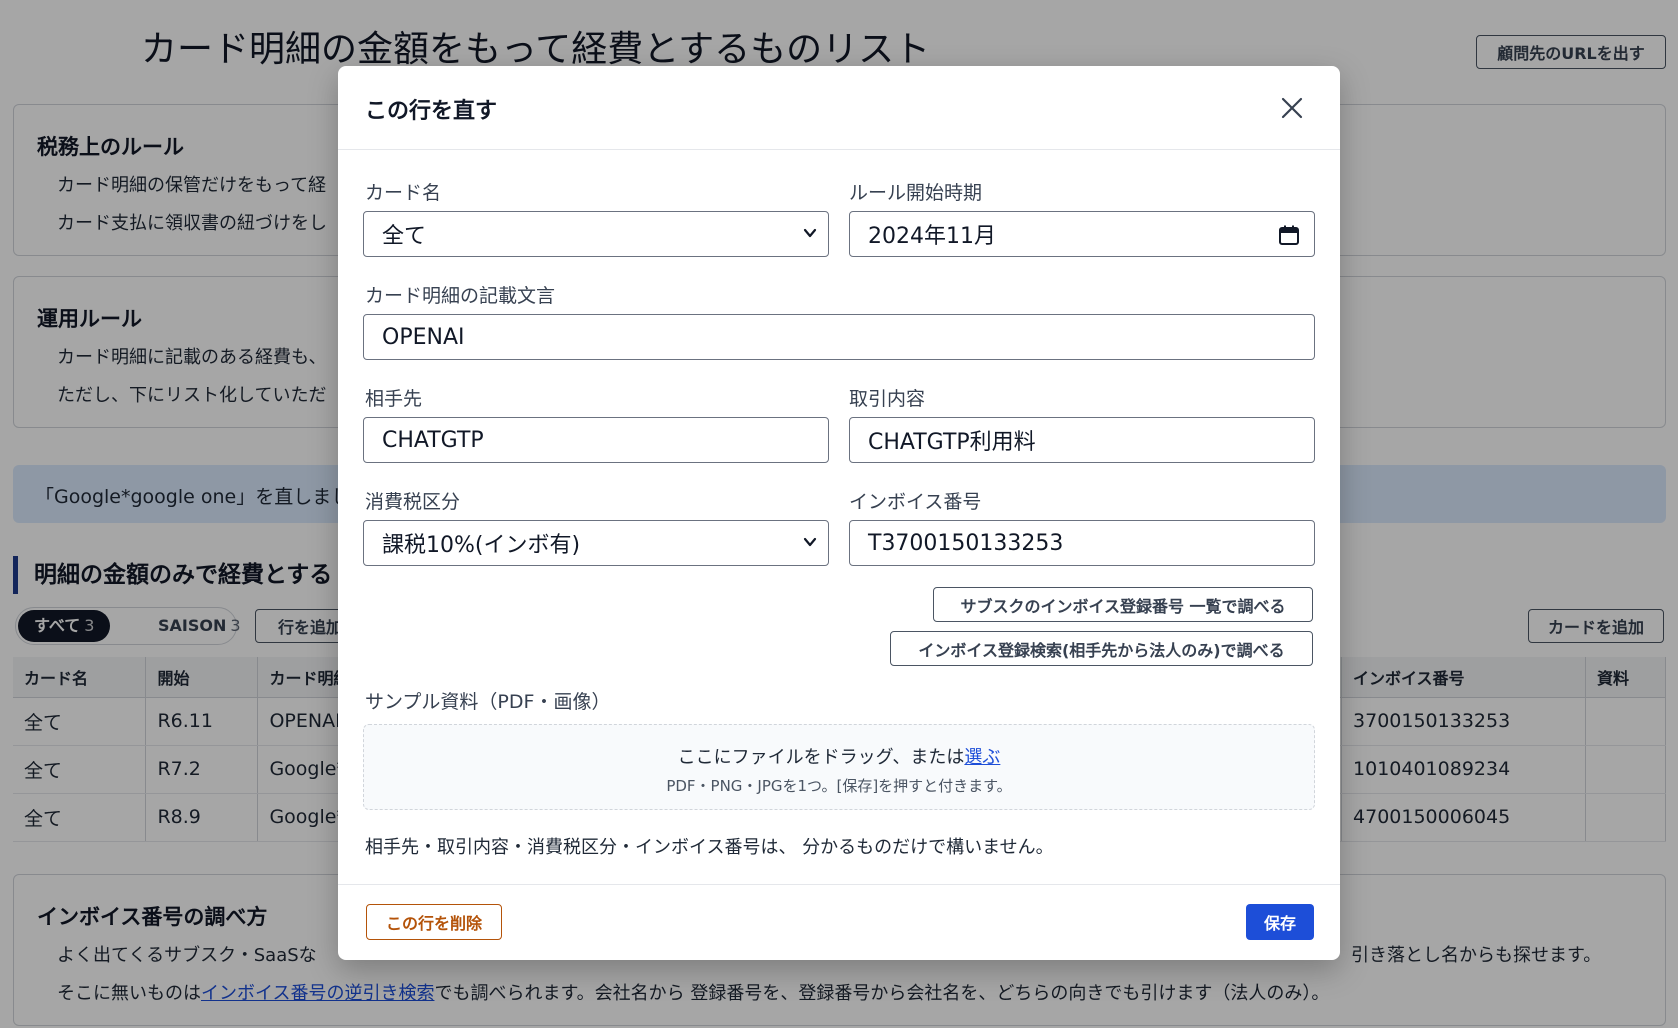 Image resolution: width=1678 pixels, height=1028 pixels. Describe the element at coordinates (413, 502) in the screenshot. I see `tax-category-label: 消費税区分` at that location.